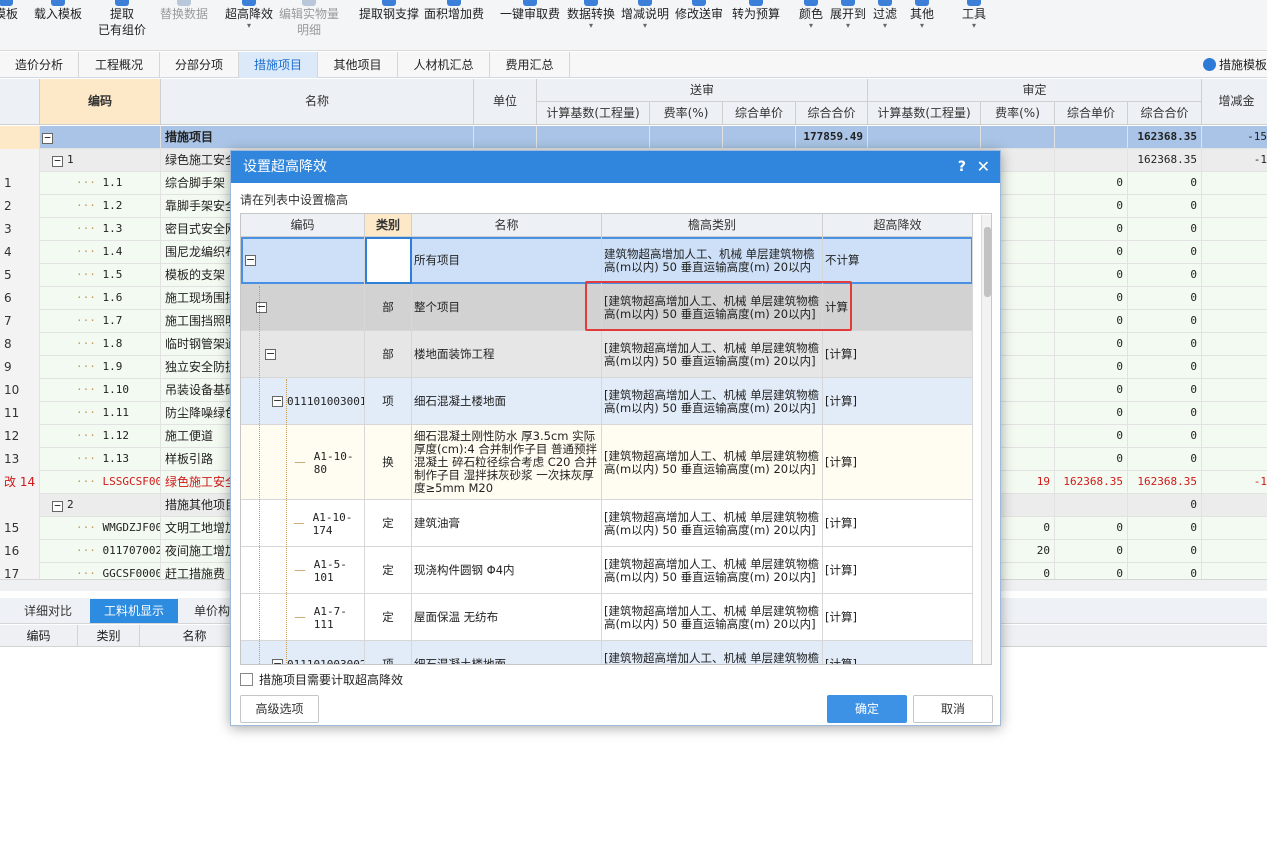 Image resolution: width=1267 pixels, height=841 pixels. What do you see at coordinates (712, 225) in the screenshot?
I see `dialog-header-eave: 檐高类别` at bounding box center [712, 225].